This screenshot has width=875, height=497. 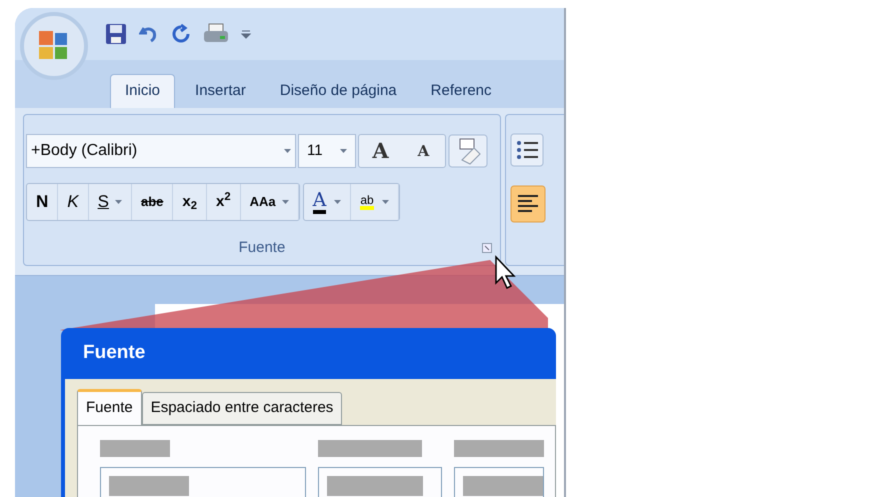 What do you see at coordinates (246, 34) in the screenshot?
I see `customize-caret-icon` at bounding box center [246, 34].